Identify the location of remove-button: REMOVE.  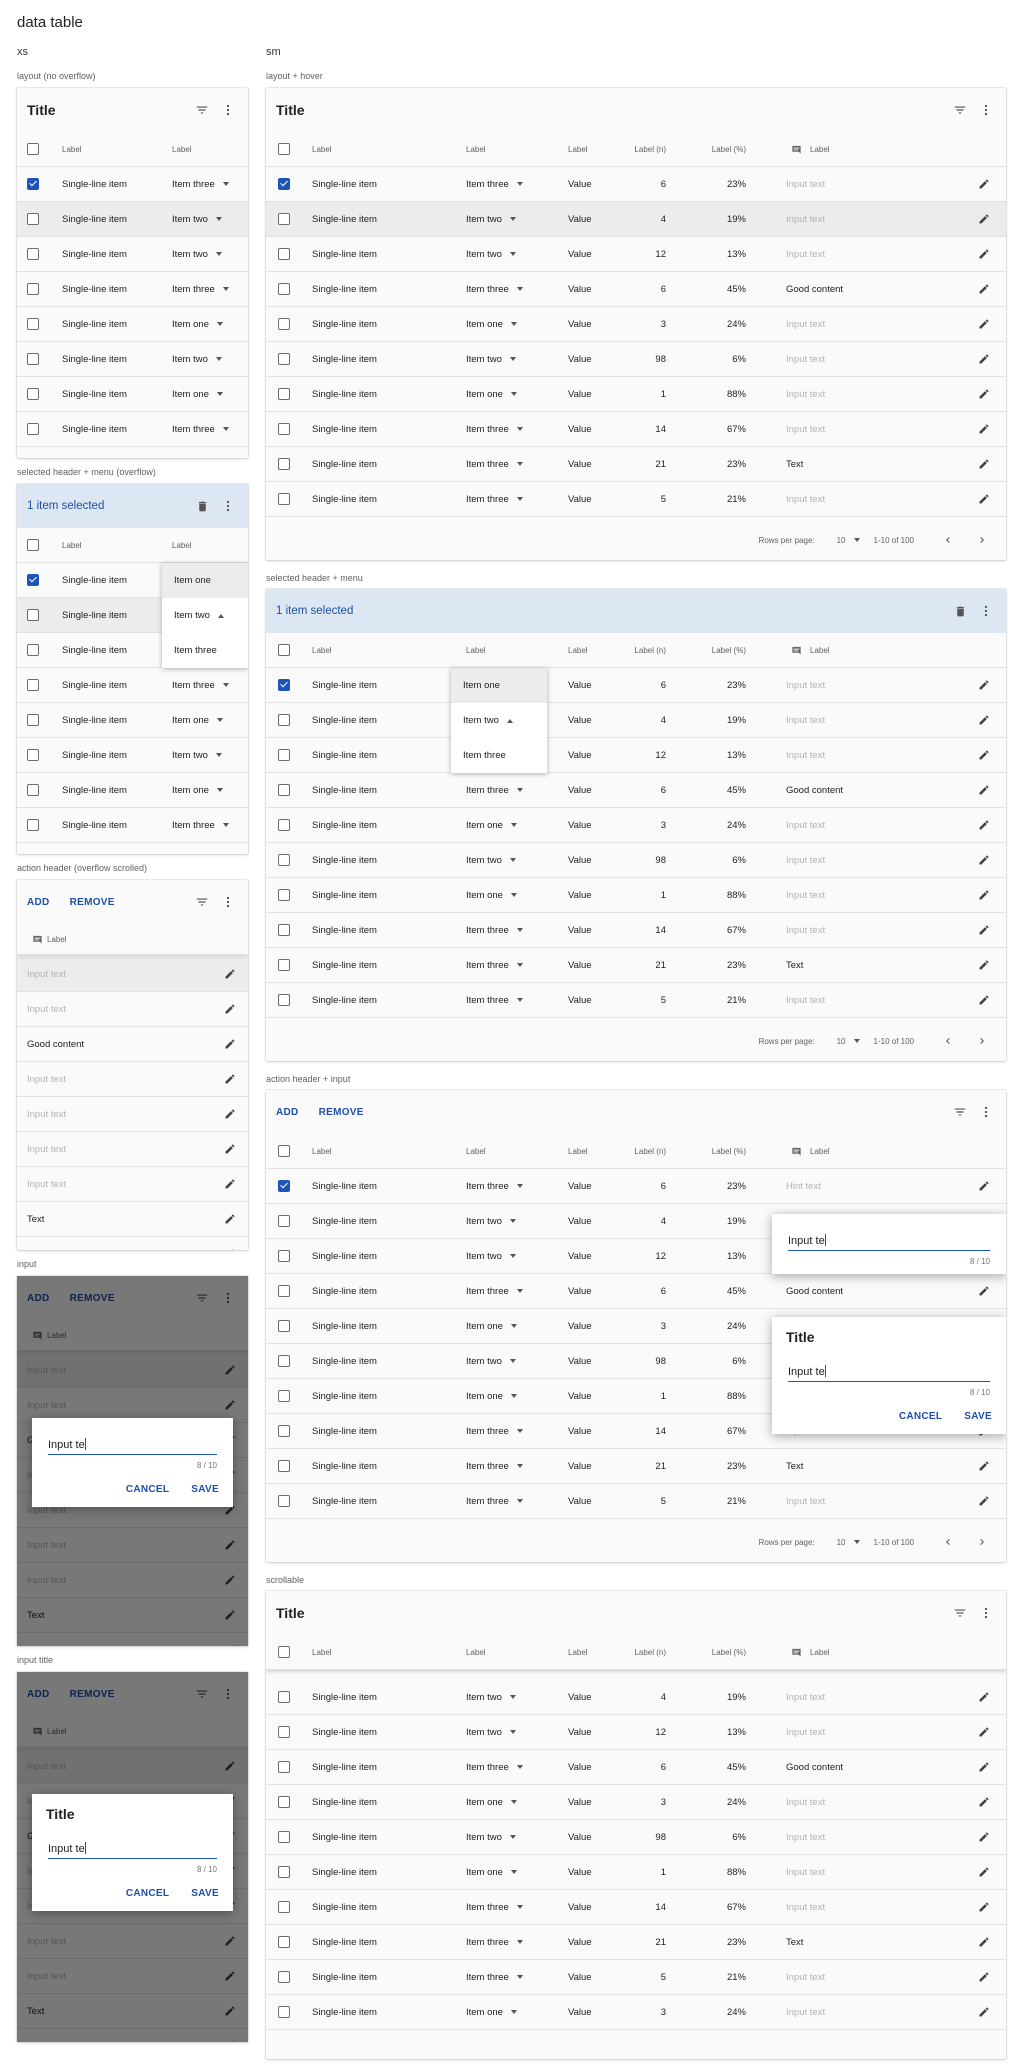
(92, 902).